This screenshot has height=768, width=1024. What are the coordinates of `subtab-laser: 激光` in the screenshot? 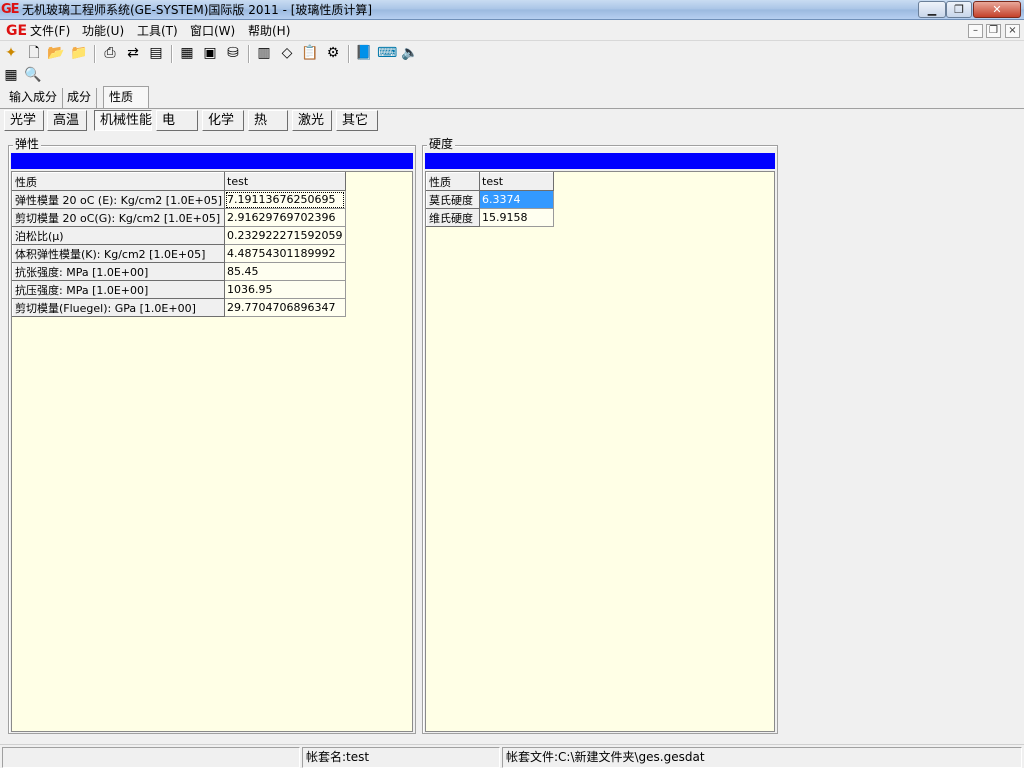 It's located at (312, 120).